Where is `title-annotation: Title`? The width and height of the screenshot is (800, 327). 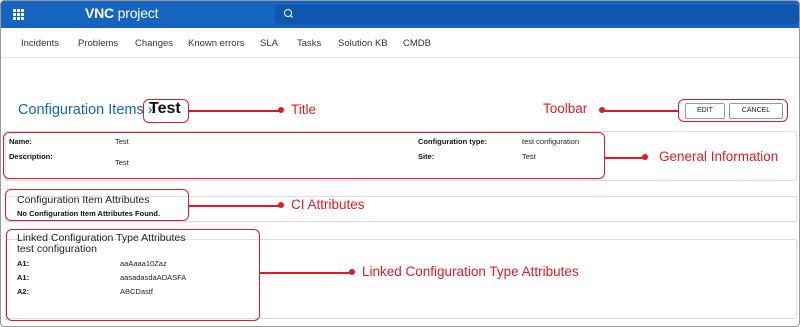 title-annotation: Title is located at coordinates (304, 109).